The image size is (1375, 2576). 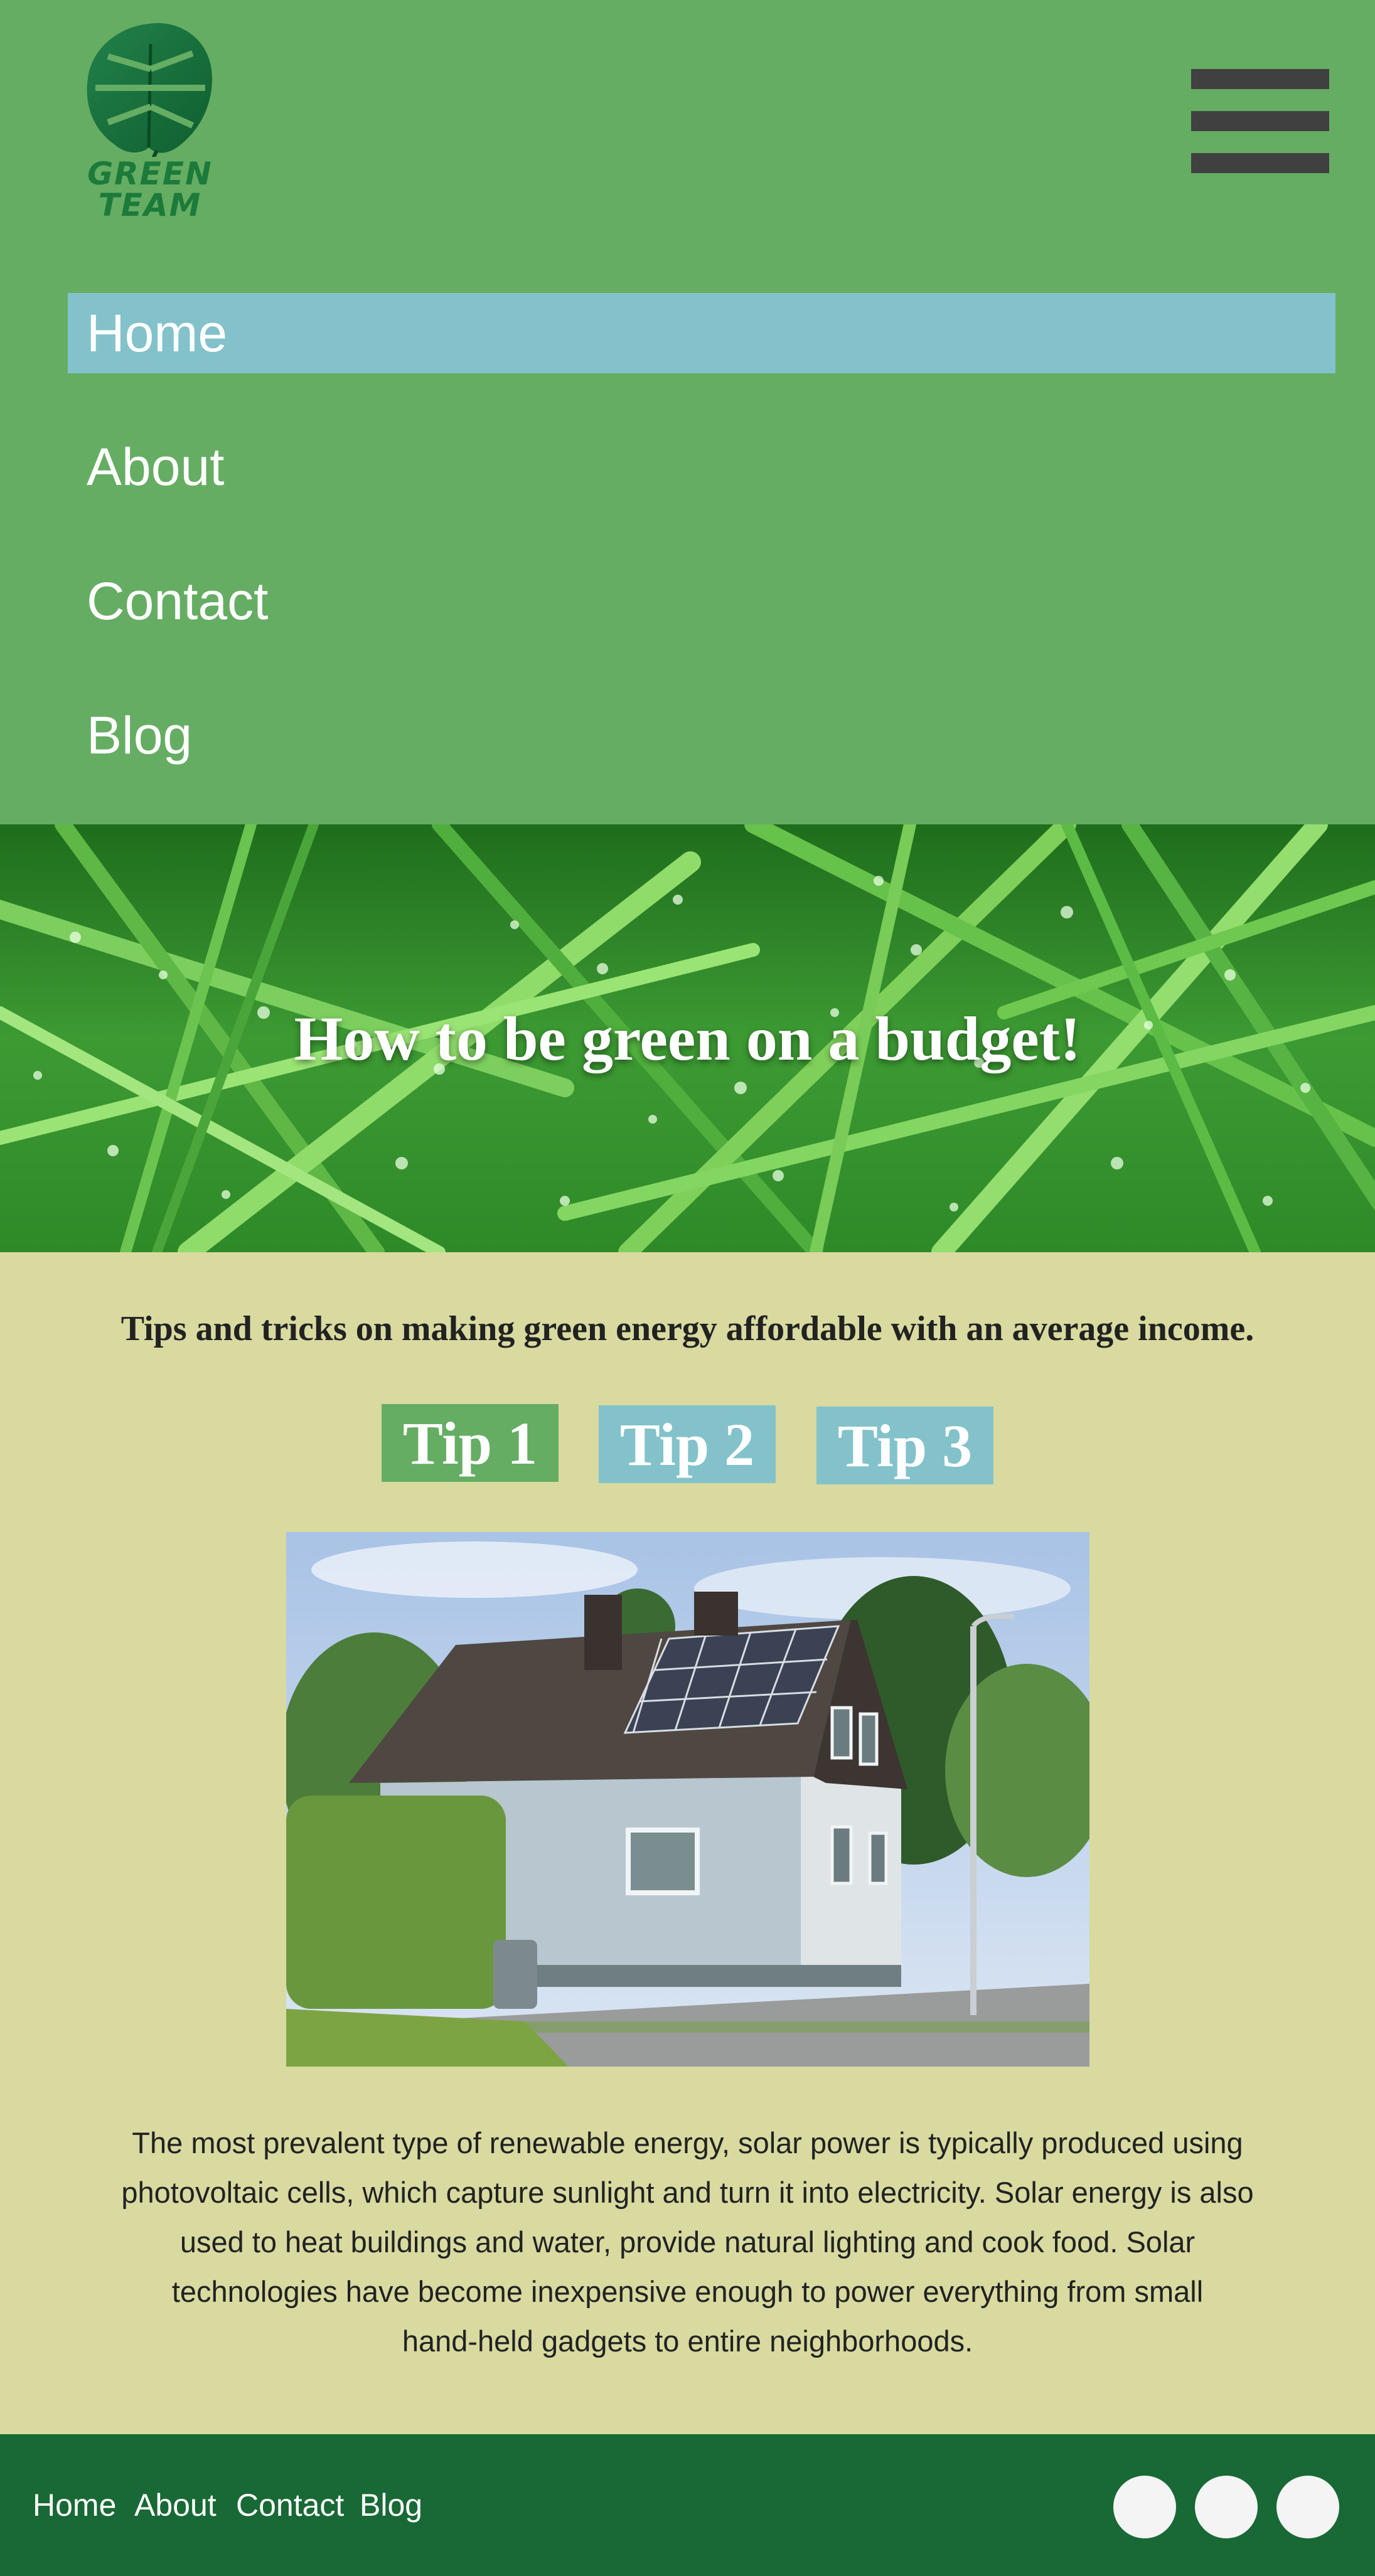 I want to click on footer-link-blog: Blog, so click(x=391, y=2505).